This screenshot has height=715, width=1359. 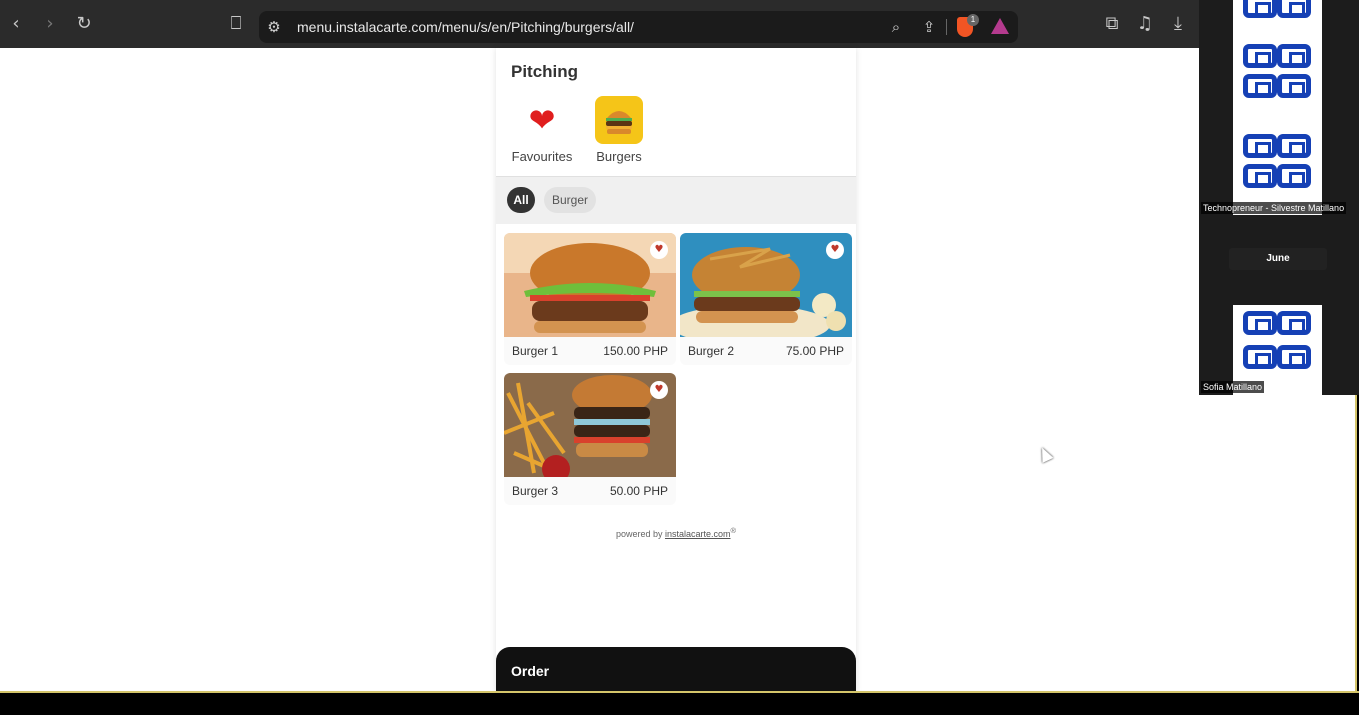 I want to click on category-burgers: Burgers, so click(x=619, y=130).